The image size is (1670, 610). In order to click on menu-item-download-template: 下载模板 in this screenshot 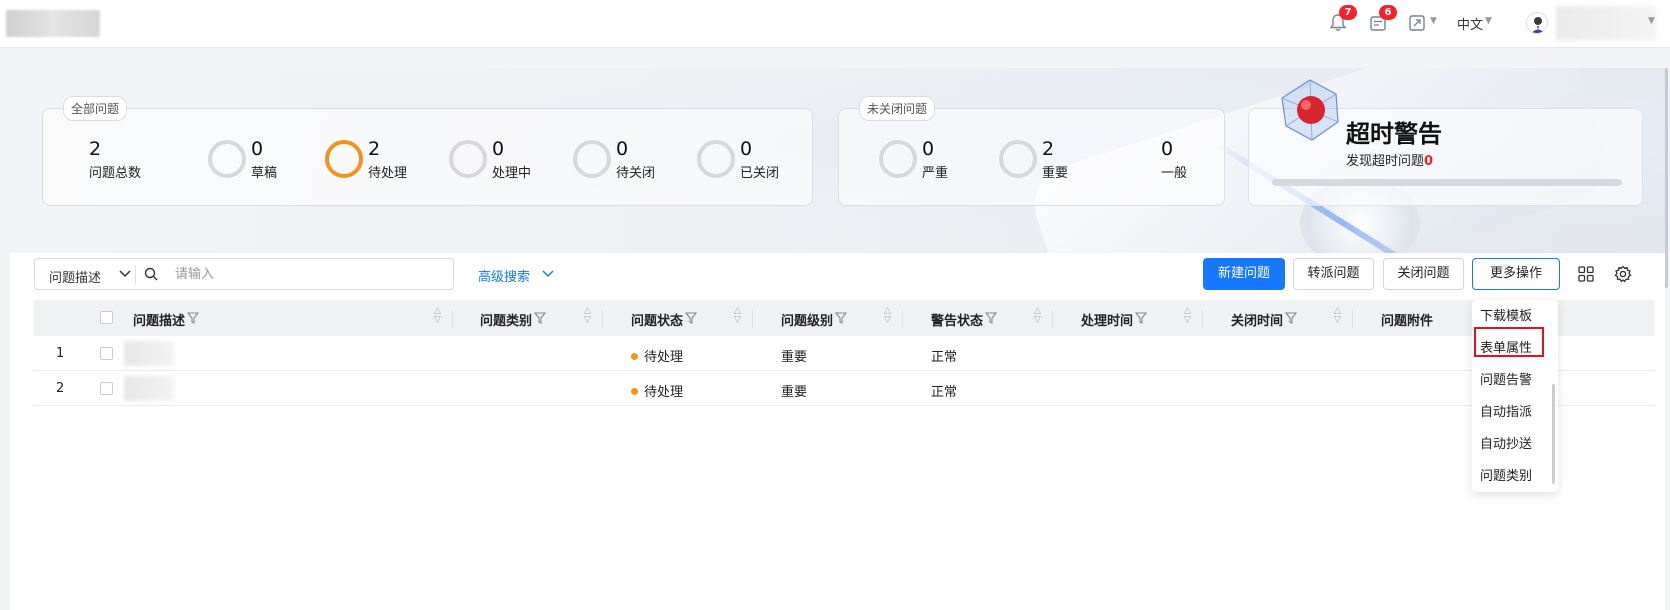, I will do `click(1506, 314)`.